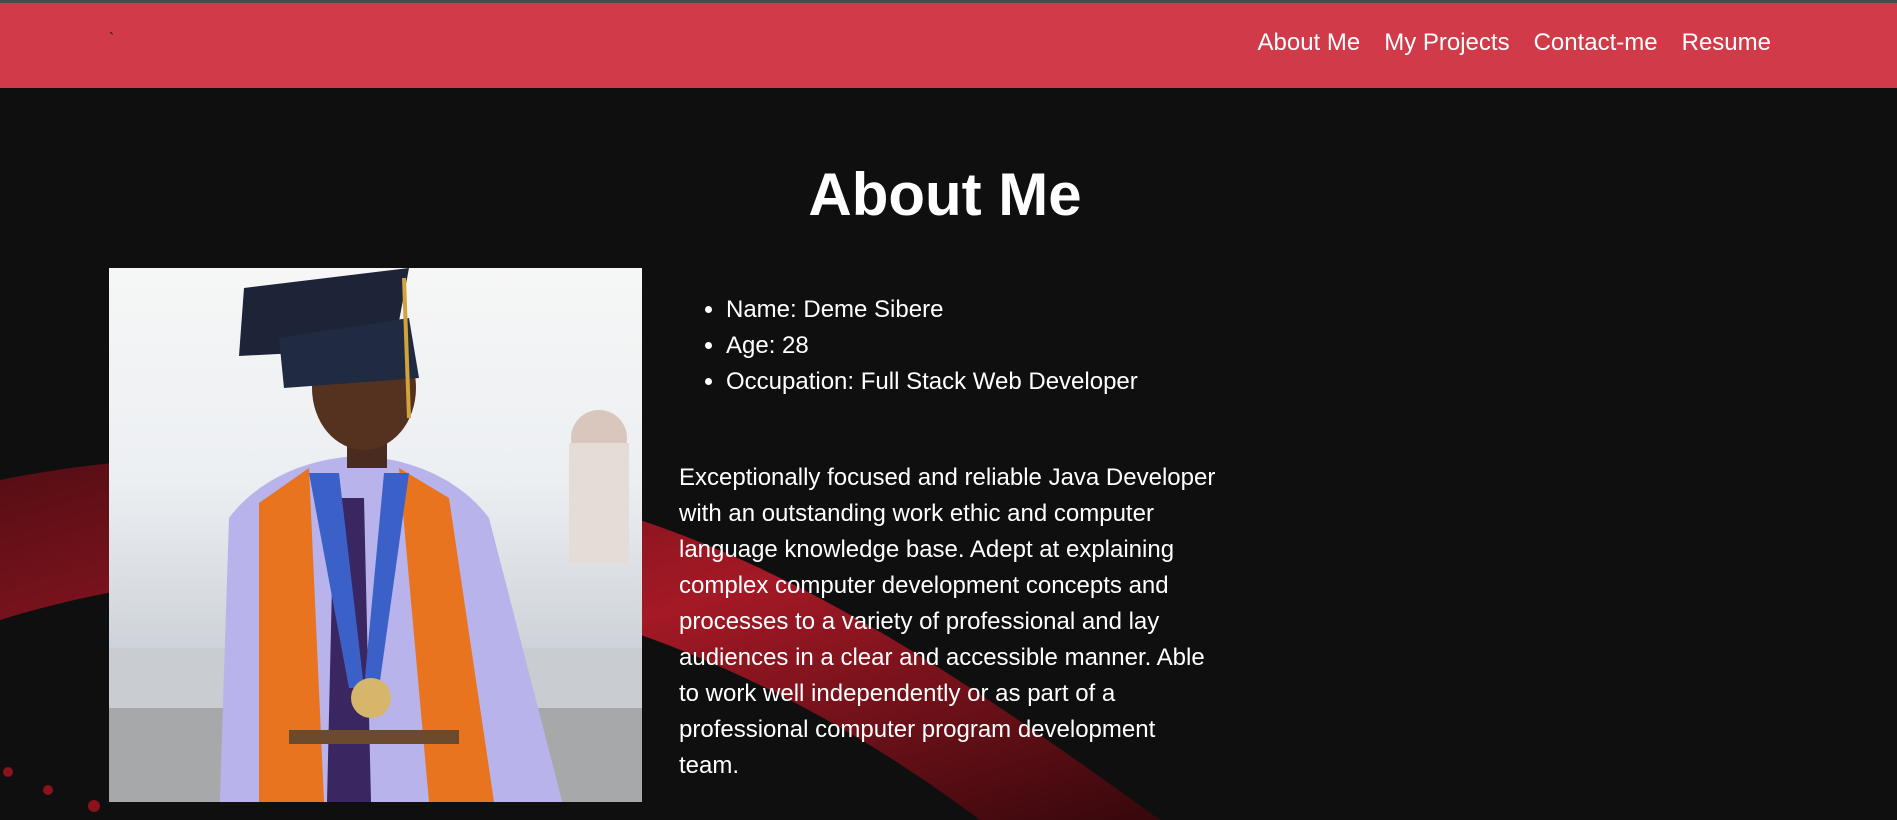 The image size is (1897, 820). What do you see at coordinates (948, 45) in the screenshot?
I see `navbar: ` About Me My Projects Contact-me Resume` at bounding box center [948, 45].